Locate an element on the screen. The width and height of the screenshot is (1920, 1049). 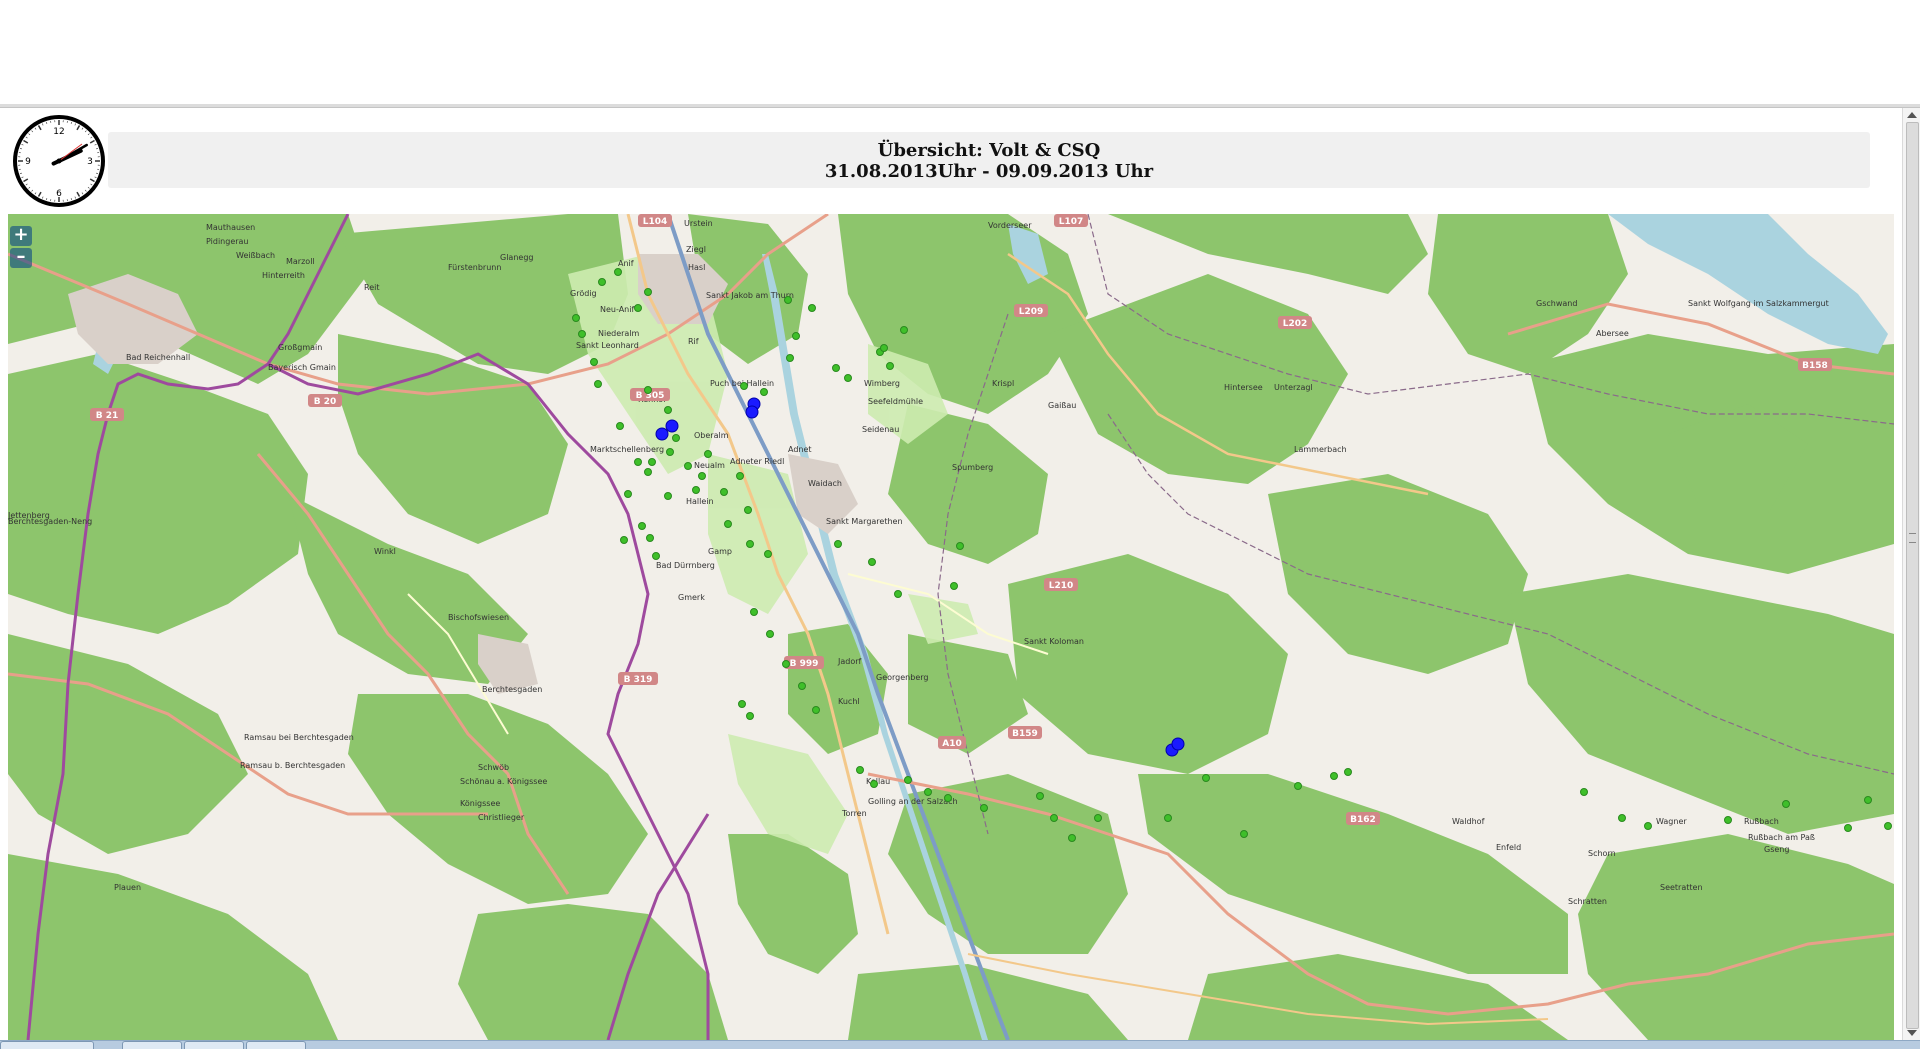
place-label: Marzoll is located at coordinates (300, 261).